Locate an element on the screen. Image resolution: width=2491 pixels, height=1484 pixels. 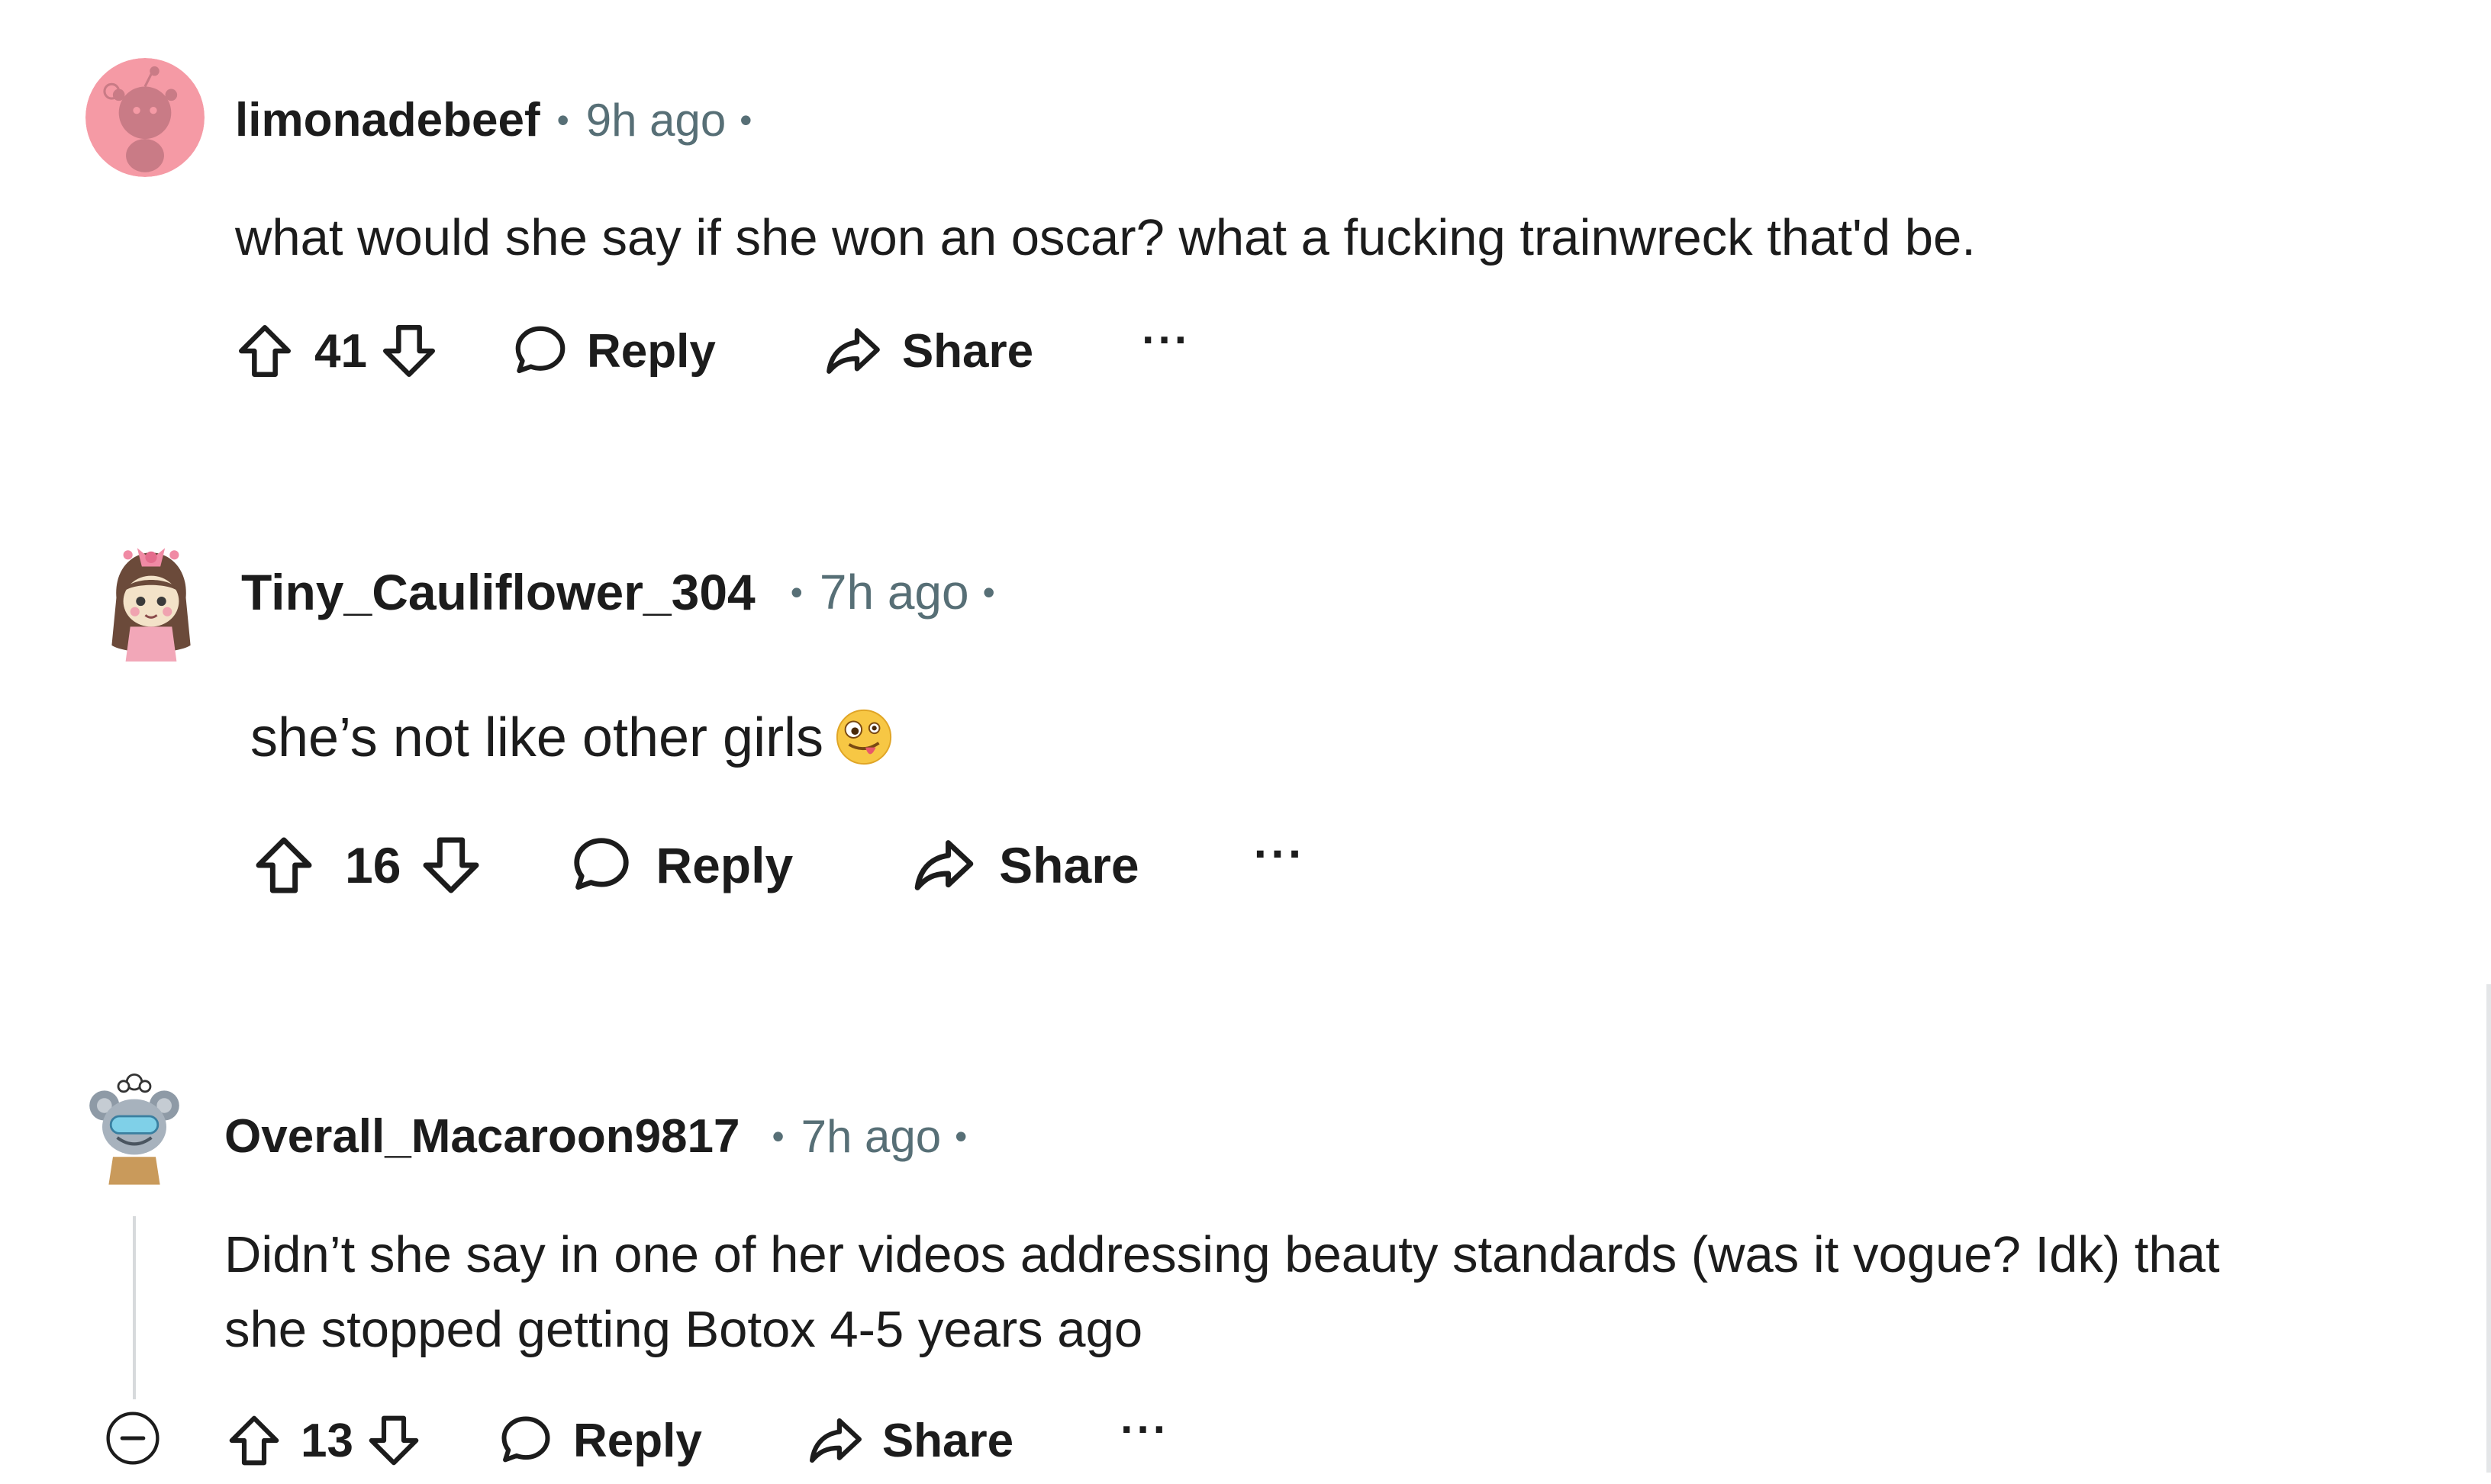
comment-actions: 13 Reply Share ··· is located at coordinates (696, 1440).